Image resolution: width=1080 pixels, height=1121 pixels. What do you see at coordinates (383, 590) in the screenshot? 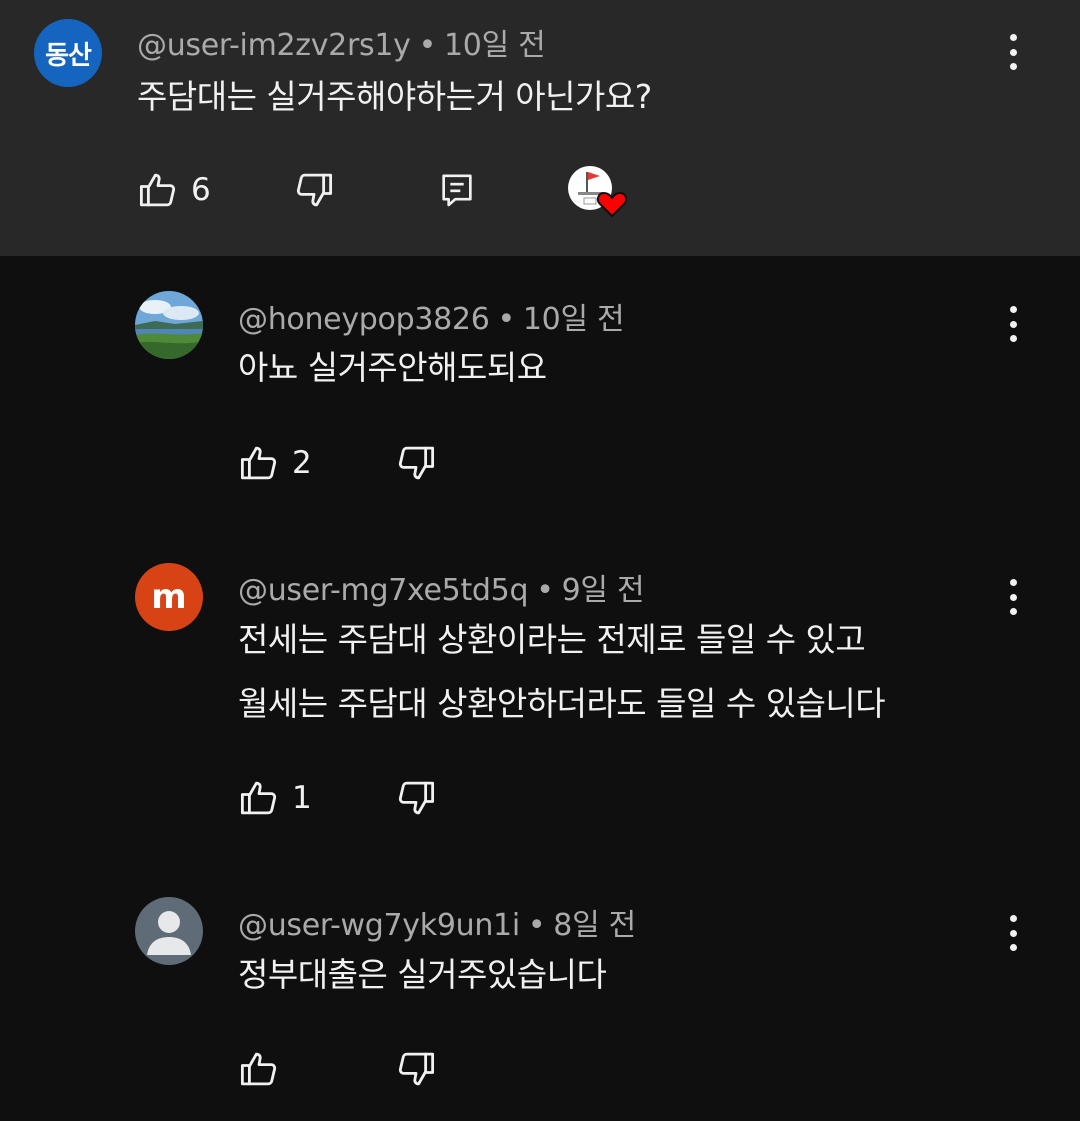
I see `username: @user-mg7xe5td5q` at bounding box center [383, 590].